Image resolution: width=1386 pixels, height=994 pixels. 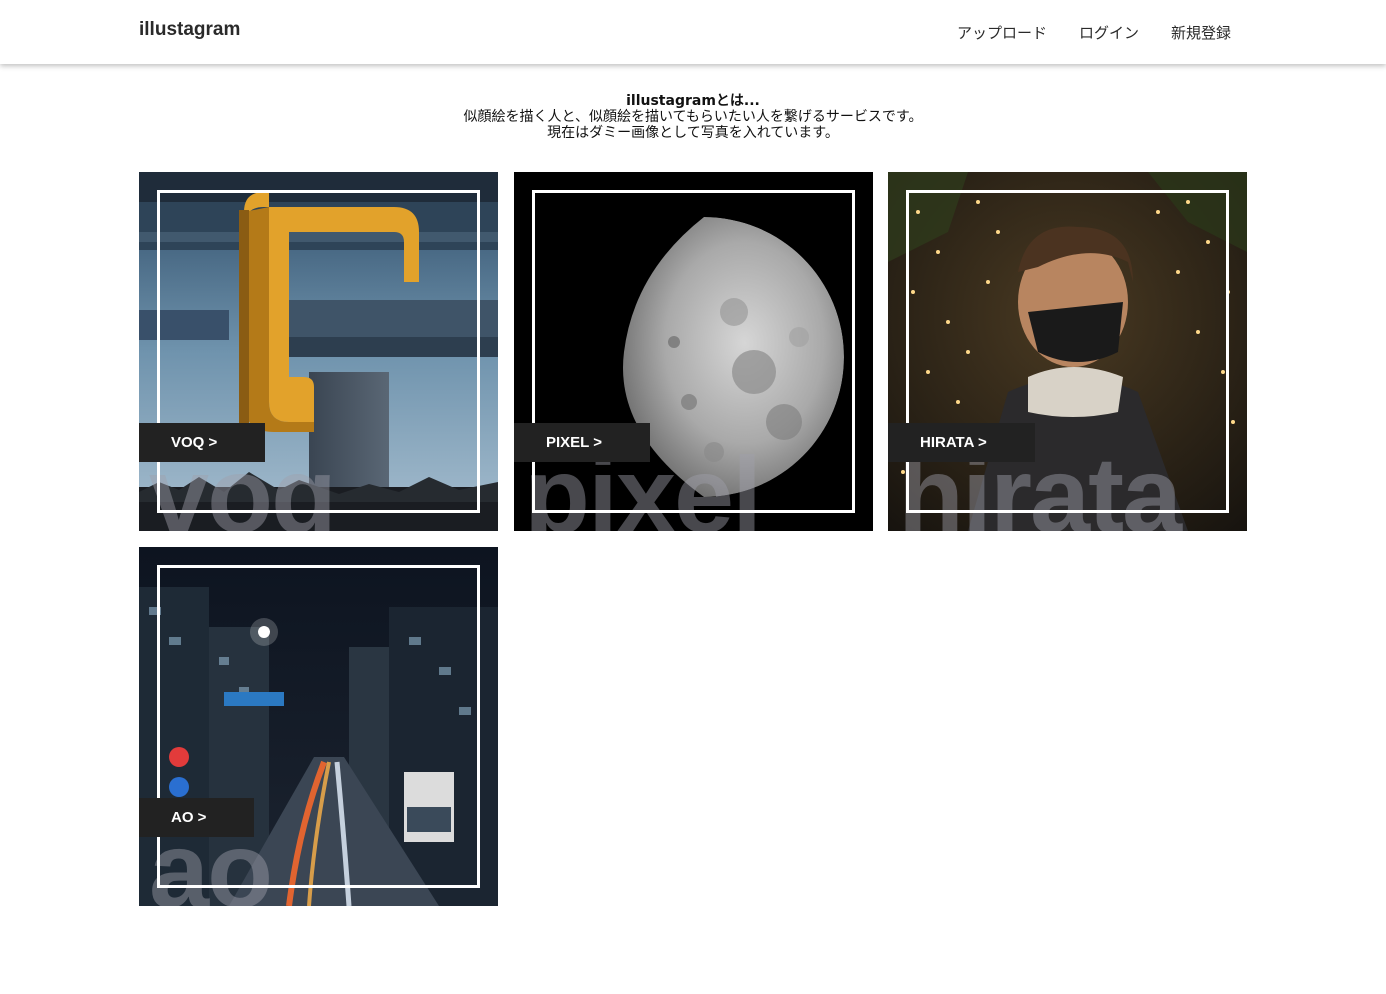 What do you see at coordinates (1201, 32) in the screenshot?
I see `nav-signup-link: 新規登録` at bounding box center [1201, 32].